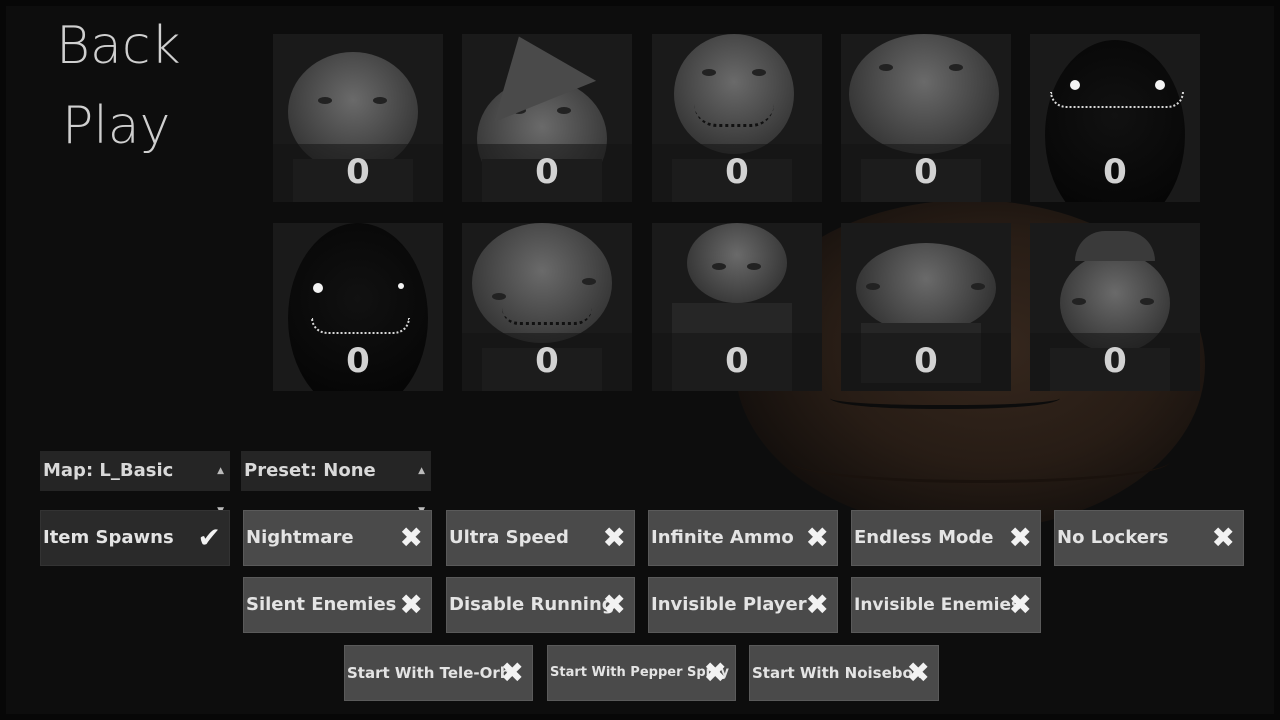  Describe the element at coordinates (1149, 538) in the screenshot. I see `no-lockers-toggle: No Lockers ✖` at that location.